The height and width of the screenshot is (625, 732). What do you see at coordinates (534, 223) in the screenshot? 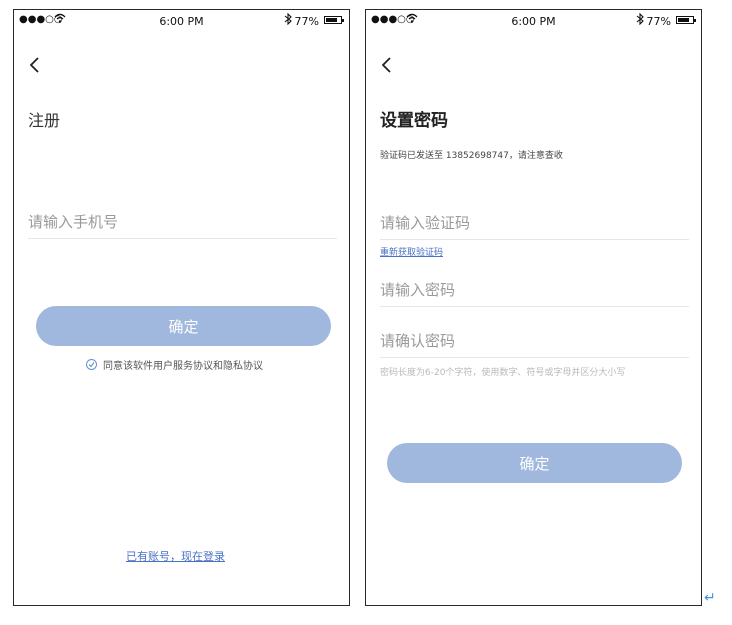
I see `verification-code-input` at bounding box center [534, 223].